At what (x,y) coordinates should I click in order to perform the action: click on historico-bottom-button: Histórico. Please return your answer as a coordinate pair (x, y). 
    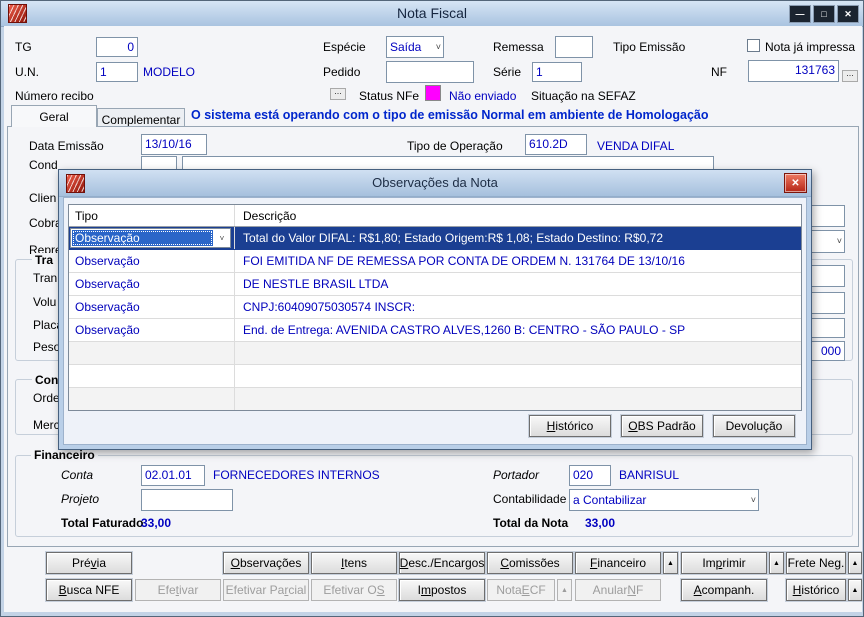
    Looking at the image, I should click on (816, 590).